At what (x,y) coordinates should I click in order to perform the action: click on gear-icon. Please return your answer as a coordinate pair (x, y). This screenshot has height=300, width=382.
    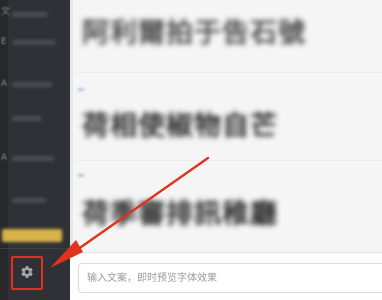
    Looking at the image, I should click on (27, 273).